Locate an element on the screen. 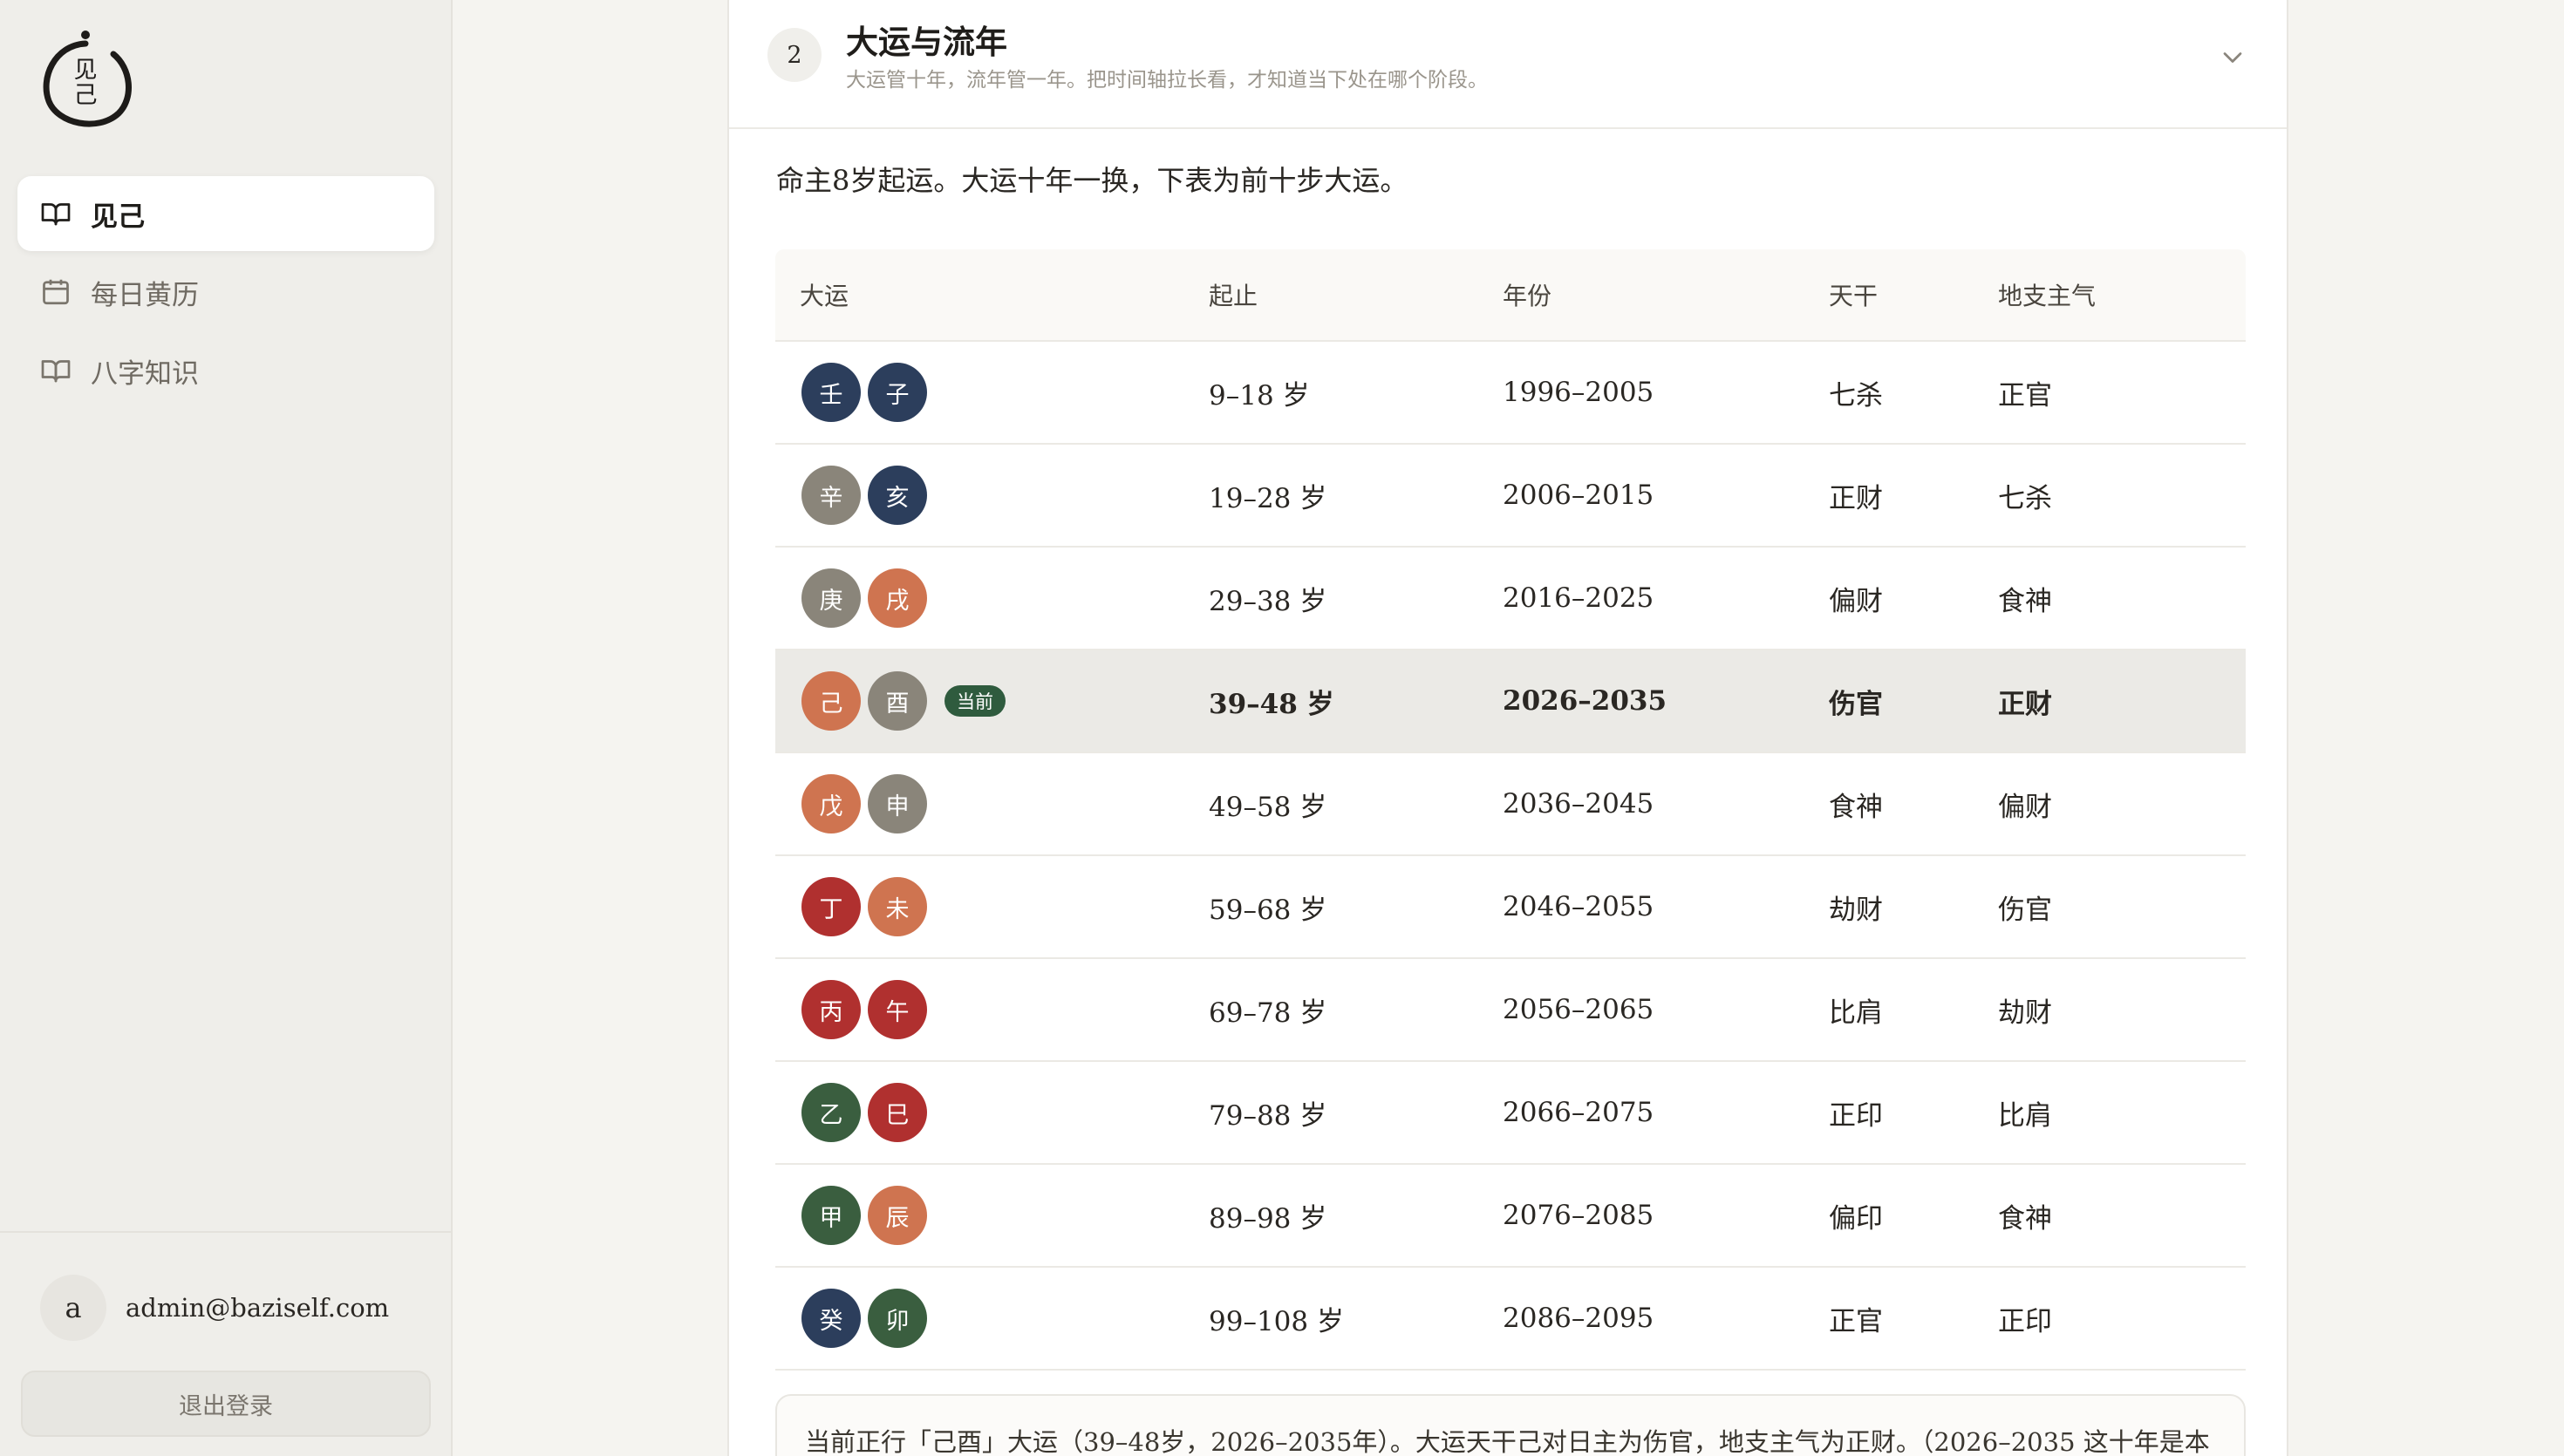 The width and height of the screenshot is (2564, 1456). step-number-badge: 2 is located at coordinates (794, 55).